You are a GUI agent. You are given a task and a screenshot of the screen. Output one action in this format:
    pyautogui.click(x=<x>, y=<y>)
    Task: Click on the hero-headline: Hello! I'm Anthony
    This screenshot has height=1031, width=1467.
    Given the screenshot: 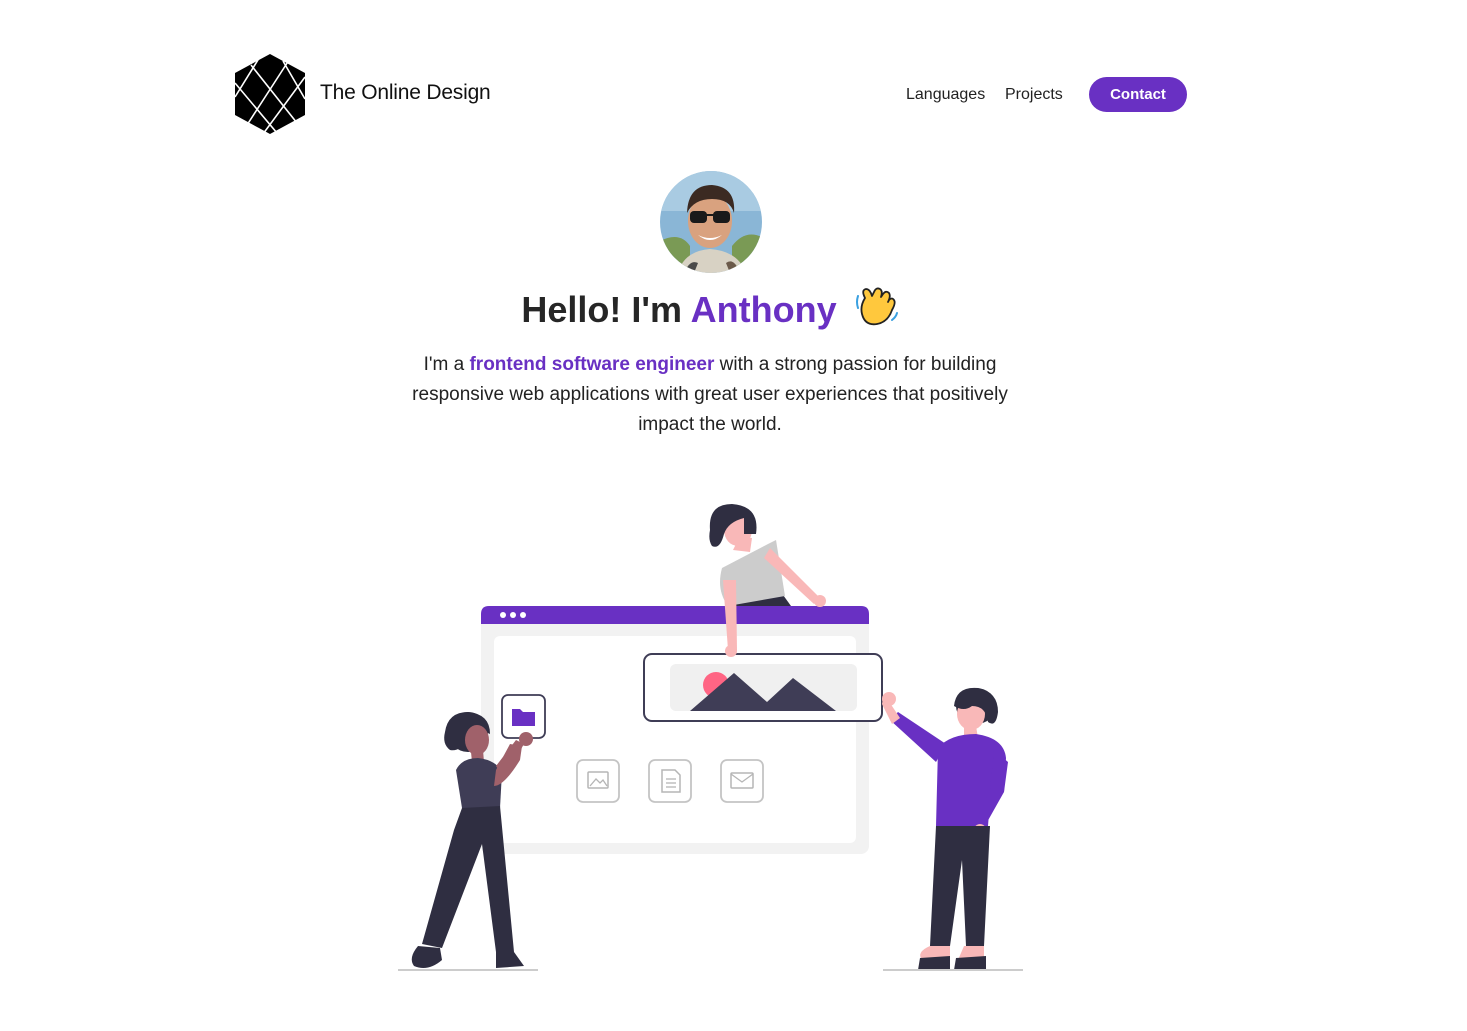 What is the action you would take?
    pyautogui.click(x=710, y=308)
    